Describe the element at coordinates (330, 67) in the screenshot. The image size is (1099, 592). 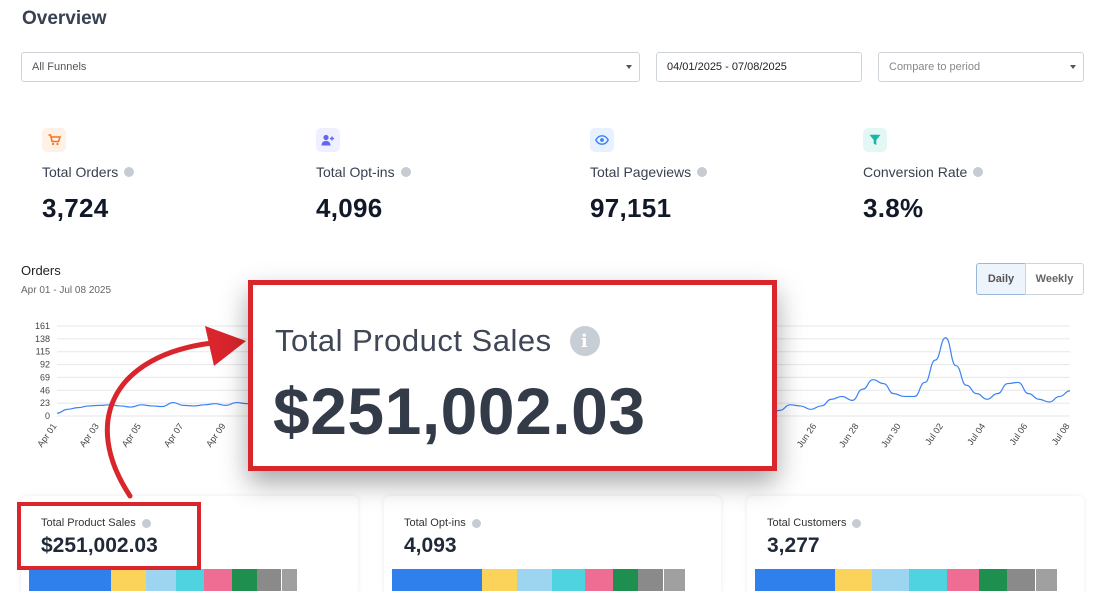
I see `funnel-select: All Funnels` at that location.